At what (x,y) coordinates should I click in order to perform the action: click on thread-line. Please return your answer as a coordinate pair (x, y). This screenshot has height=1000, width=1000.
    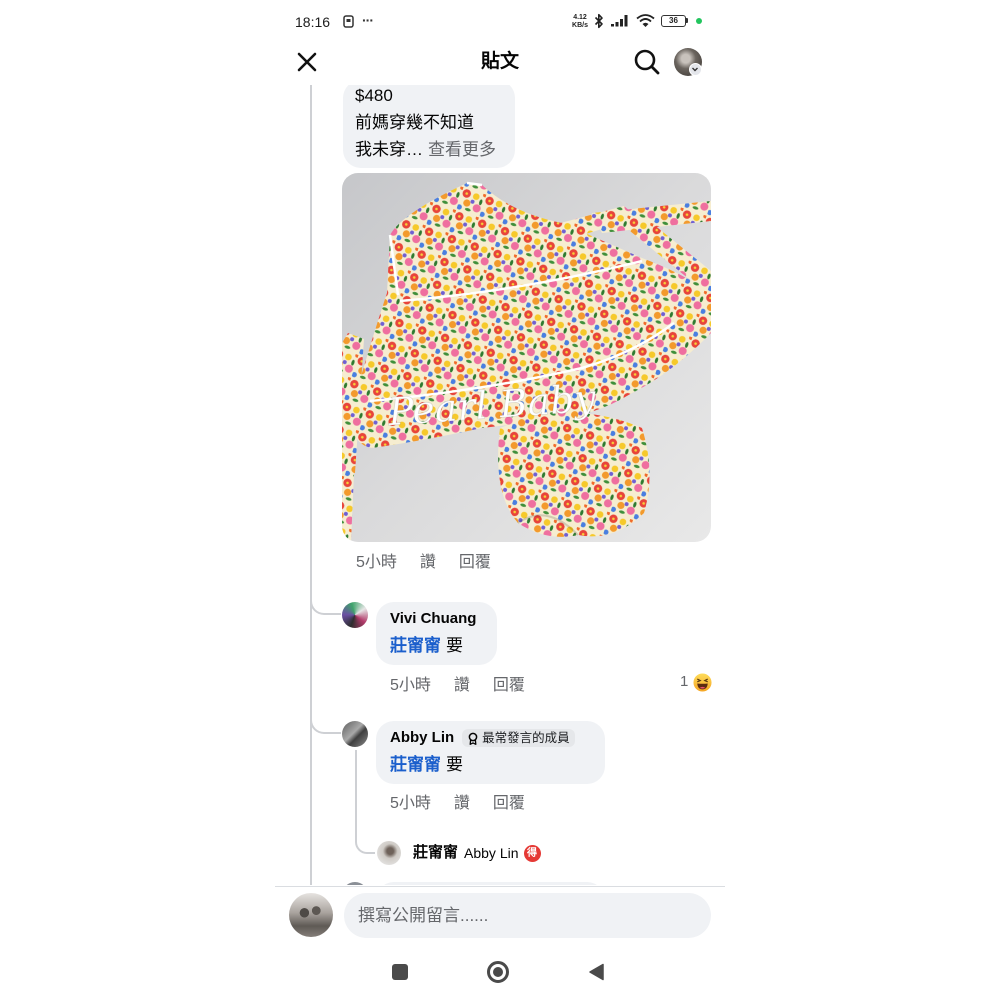
    Looking at the image, I should click on (311, 485).